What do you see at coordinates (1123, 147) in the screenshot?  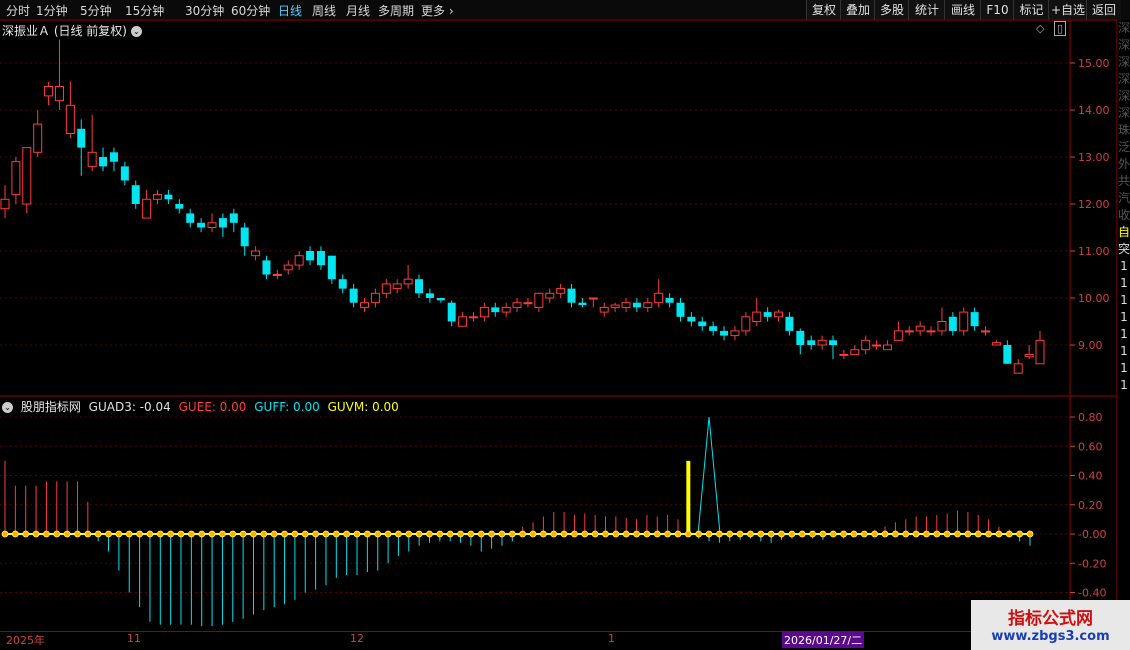 I see `right-strip-char: 泛` at bounding box center [1123, 147].